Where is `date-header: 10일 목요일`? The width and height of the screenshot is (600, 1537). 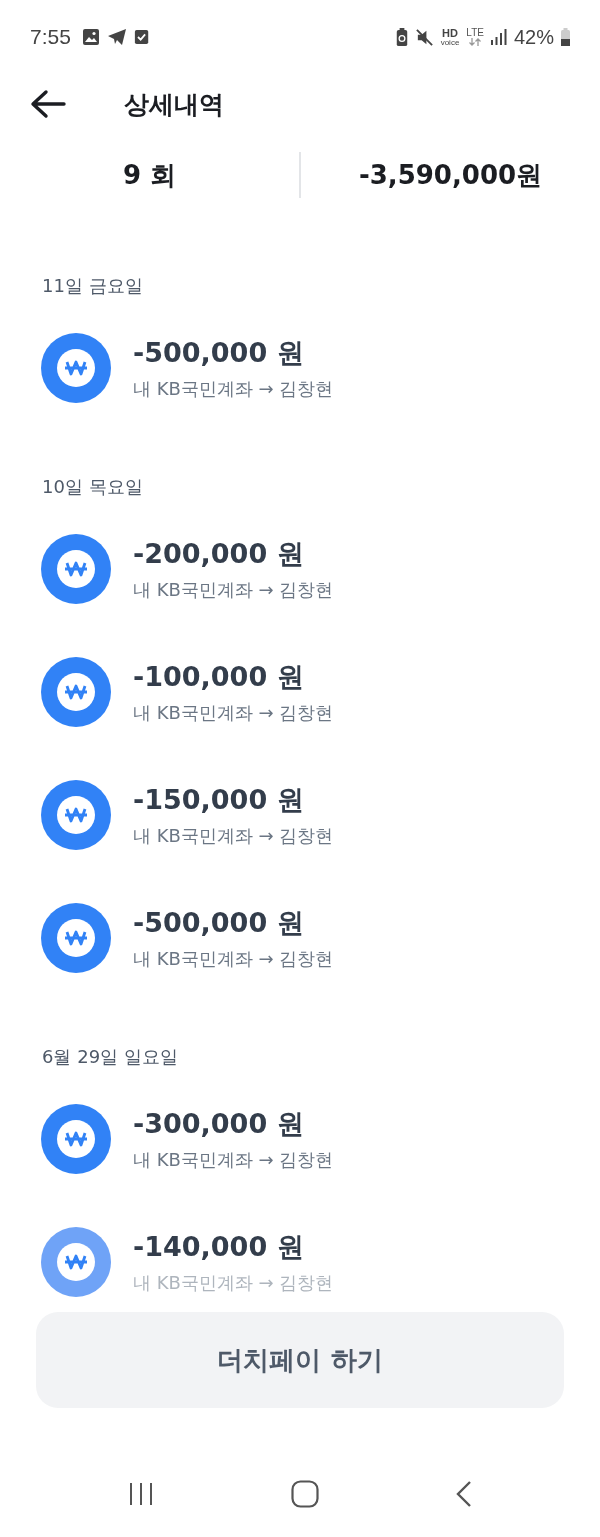 date-header: 10일 목요일 is located at coordinates (92, 487).